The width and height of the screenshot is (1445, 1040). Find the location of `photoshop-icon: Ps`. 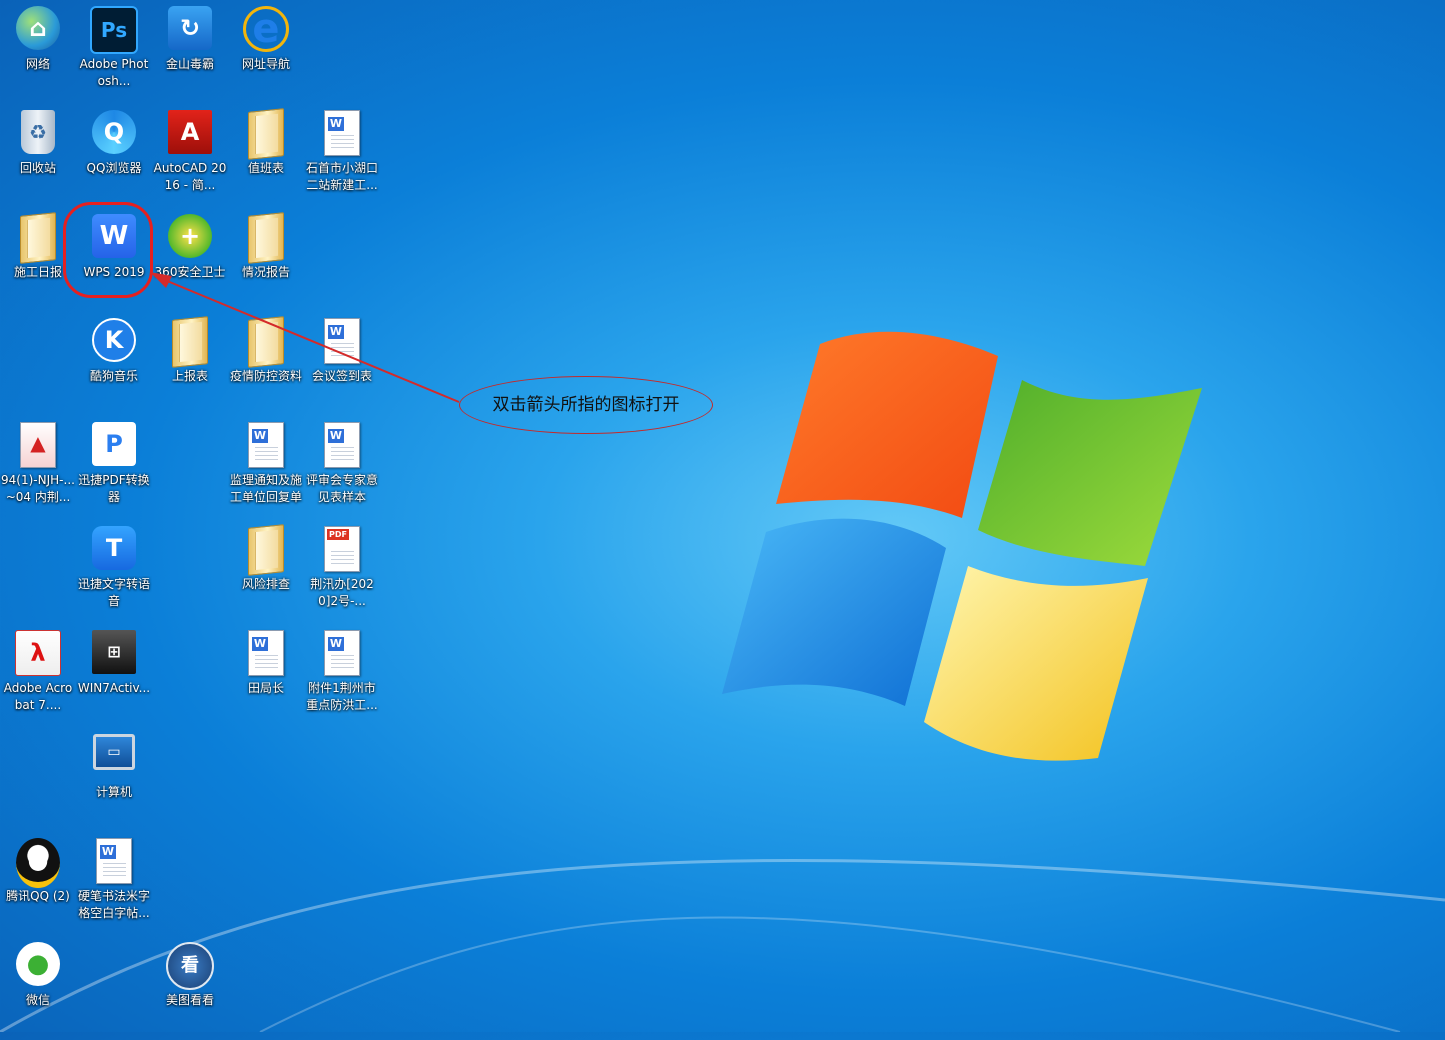

photoshop-icon: Ps is located at coordinates (114, 30).